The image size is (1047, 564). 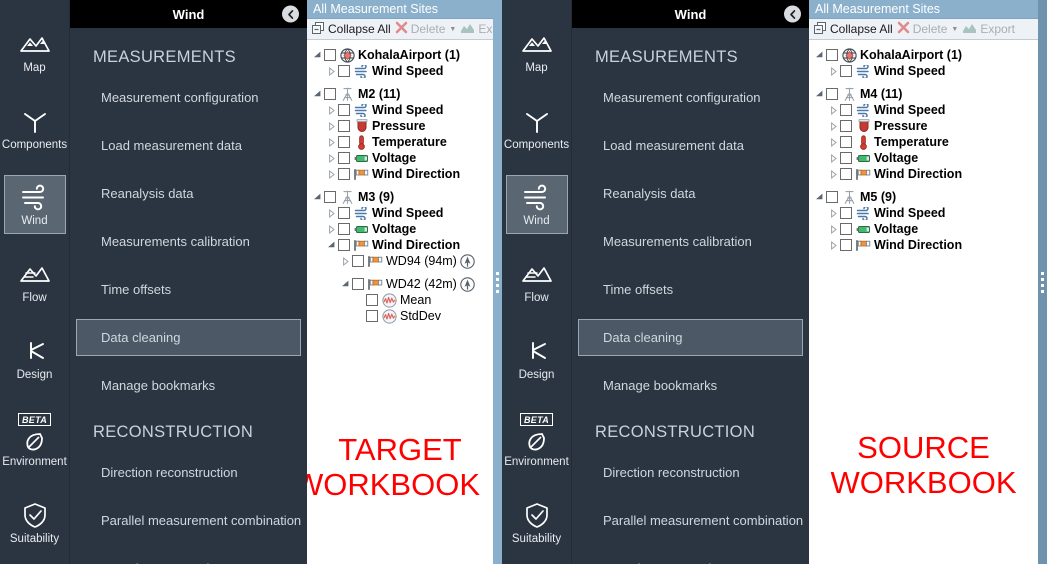 I want to click on export-button: Export, so click(x=476, y=29).